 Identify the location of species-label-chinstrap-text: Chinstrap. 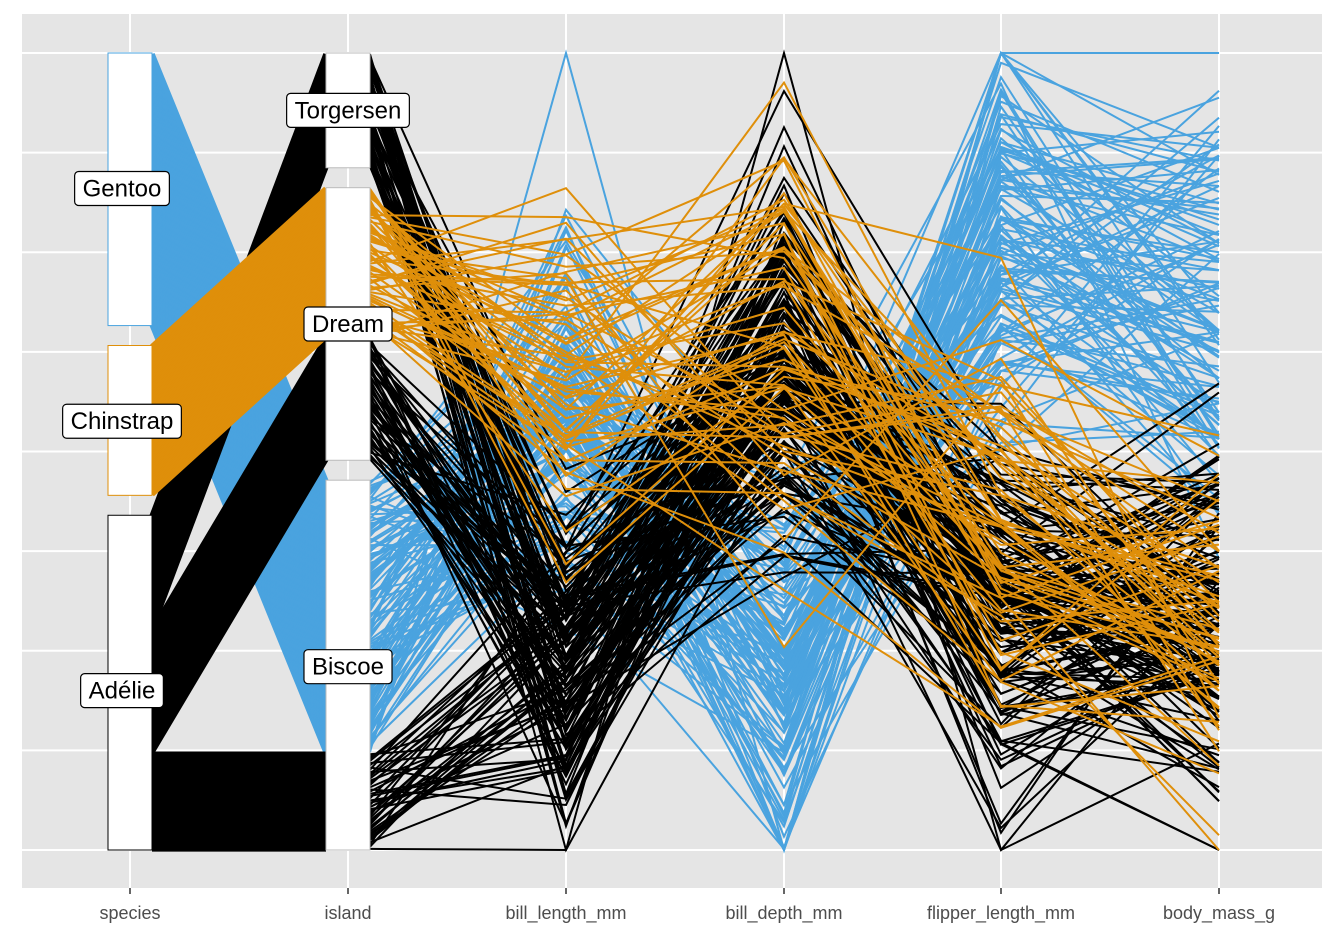
(122, 421).